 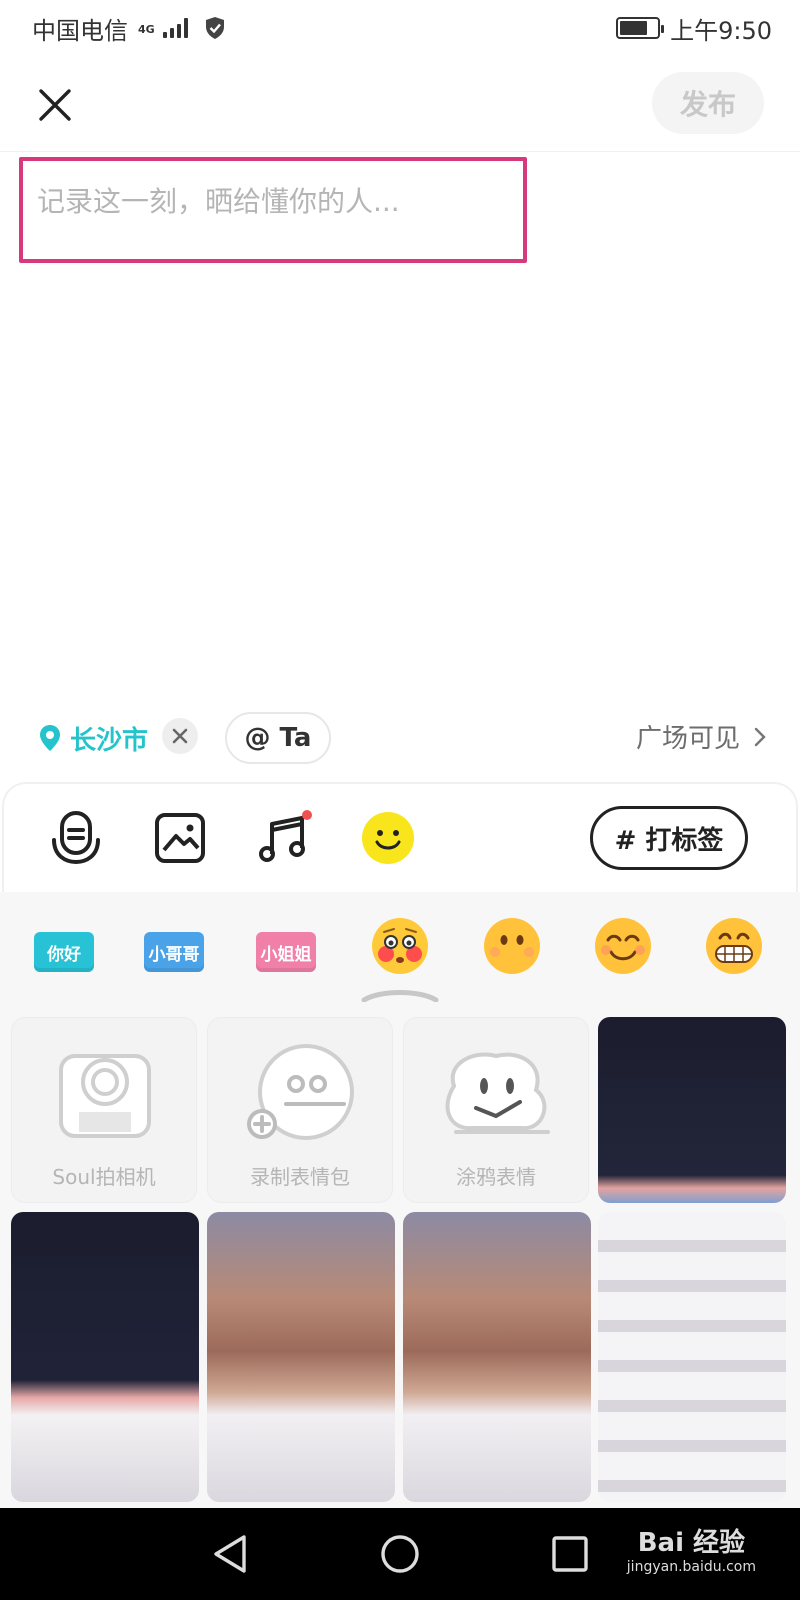 What do you see at coordinates (105, 1096) in the screenshot?
I see `camera-icon` at bounding box center [105, 1096].